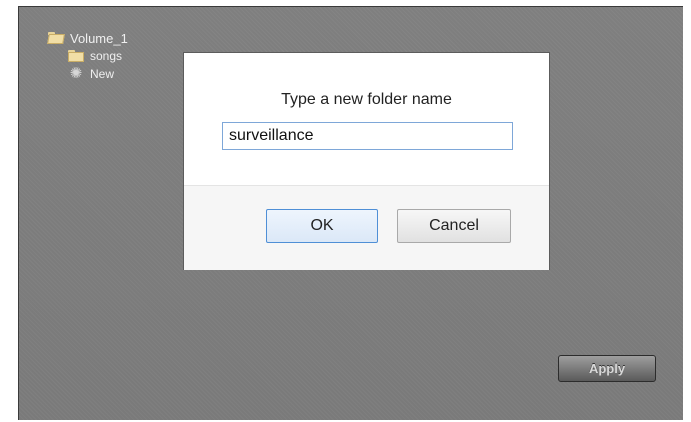 The image size is (691, 422). I want to click on ok-button: OK, so click(322, 226).